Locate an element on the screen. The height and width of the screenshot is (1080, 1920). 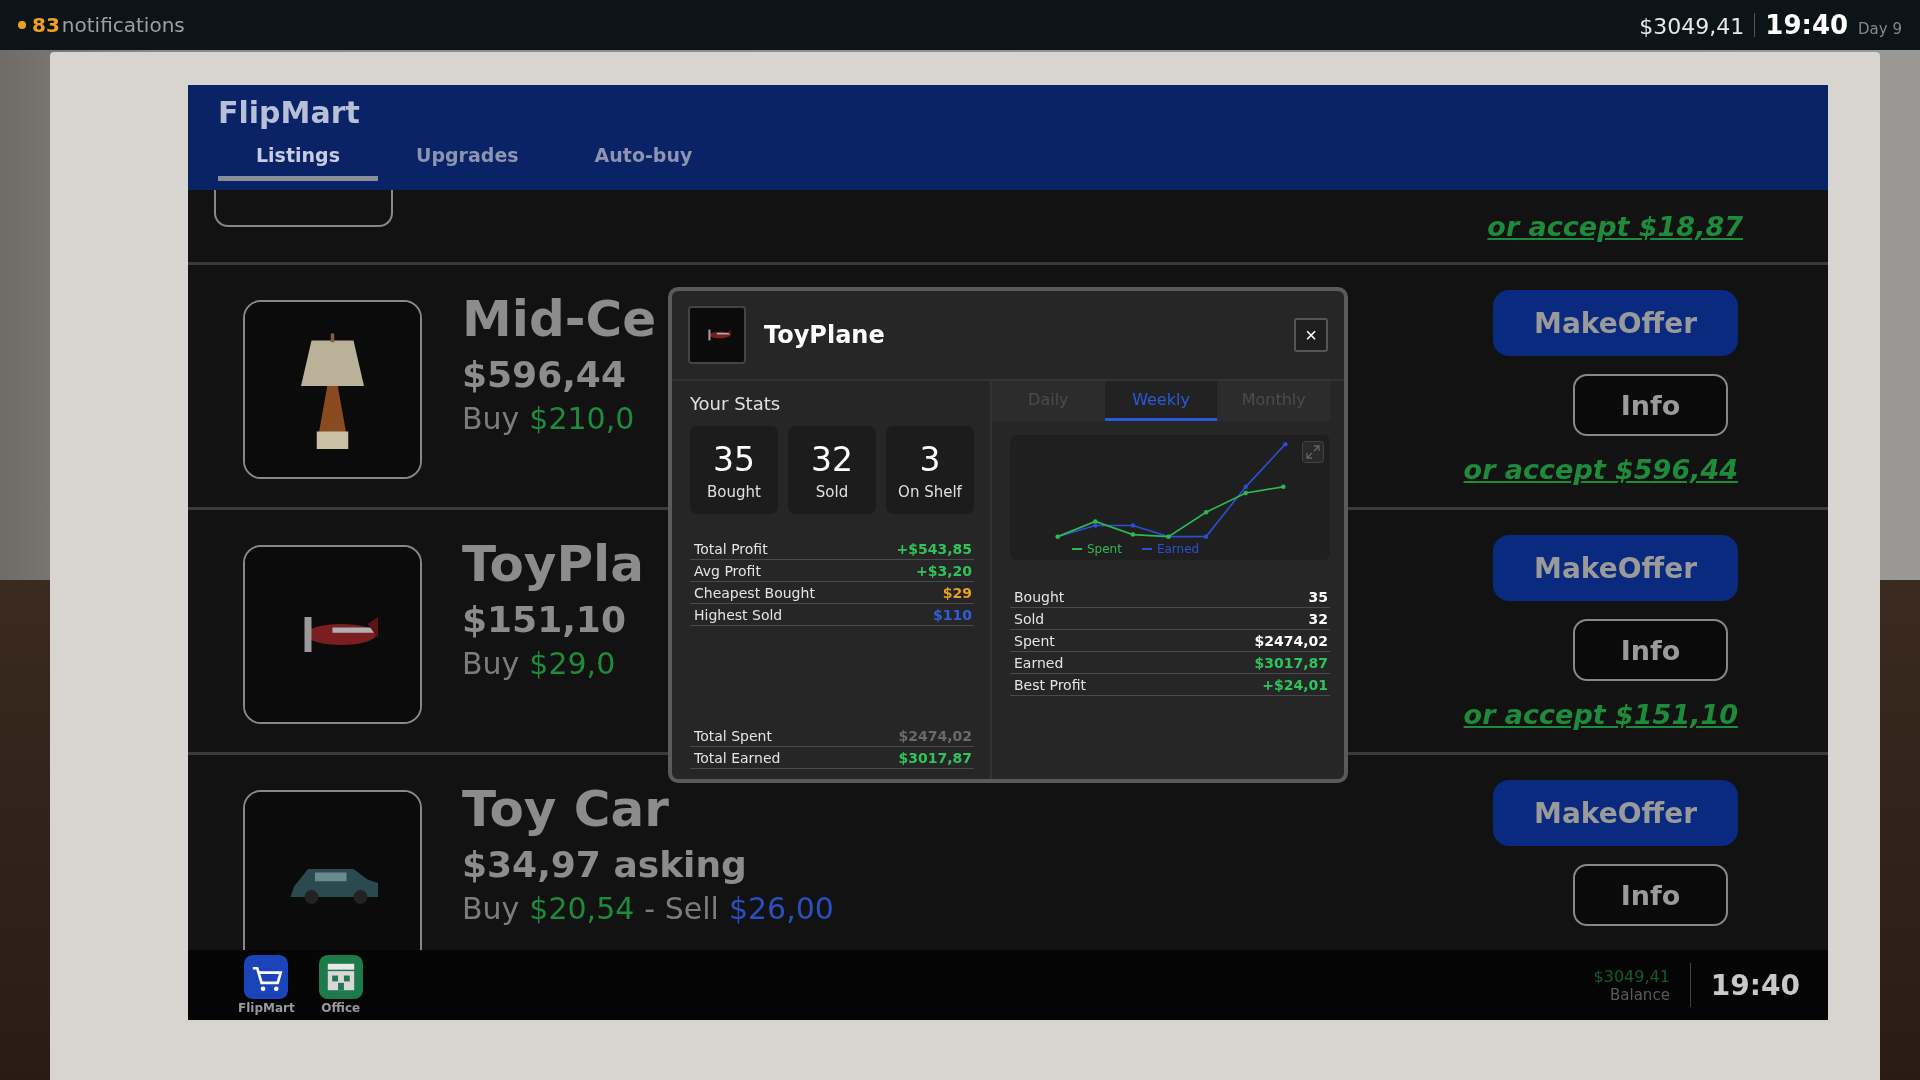
stat-label: Earned is located at coordinates (1039, 663).